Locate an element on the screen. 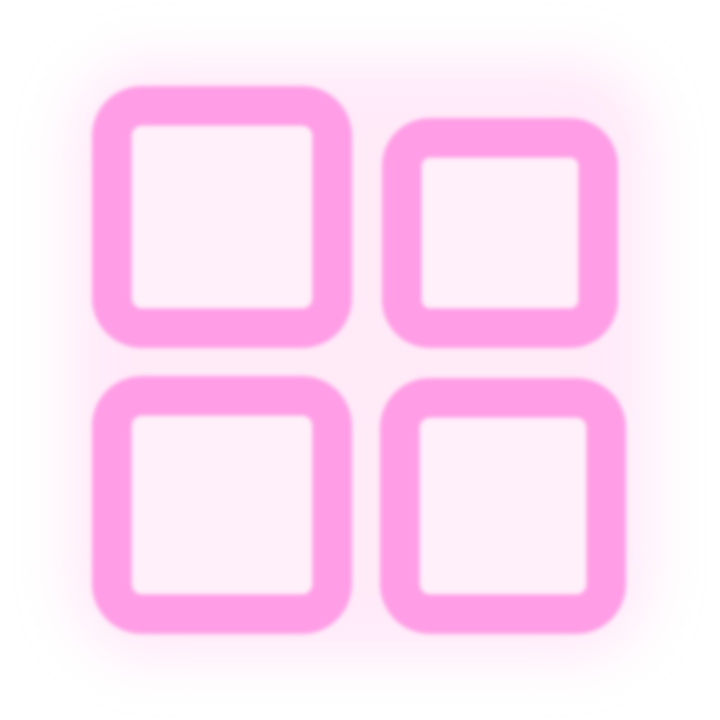  grid-tile-bottom-right is located at coordinates (503, 506).